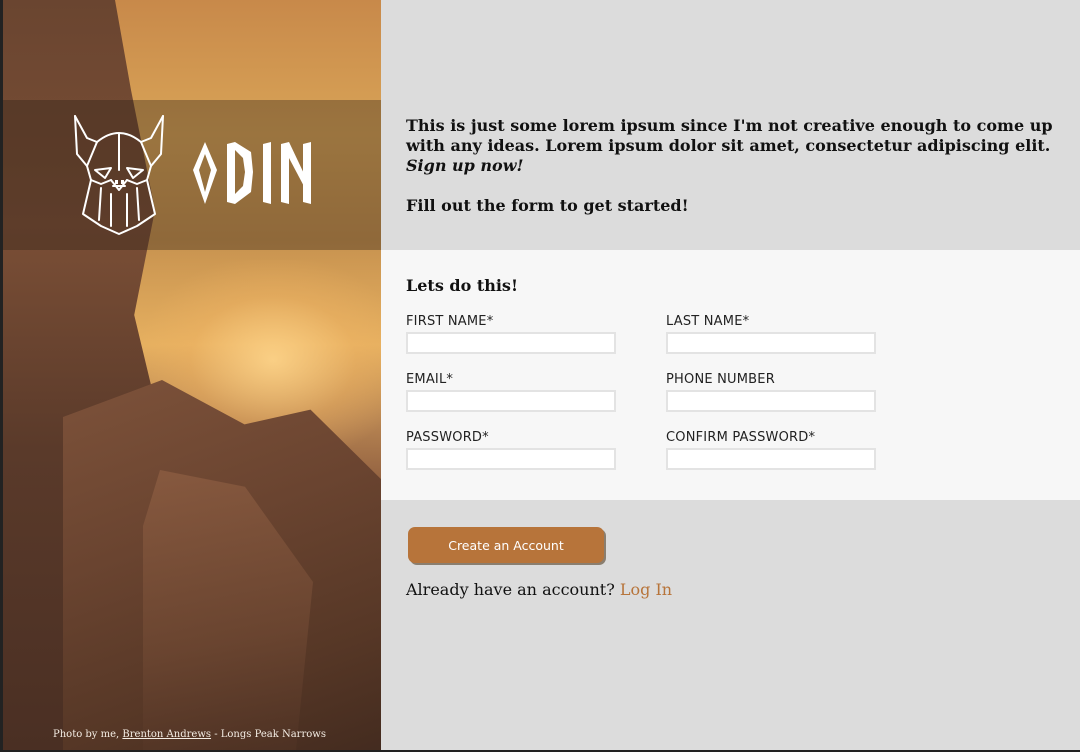 The width and height of the screenshot is (1080, 752). What do you see at coordinates (192, 175) in the screenshot?
I see `logo-banner` at bounding box center [192, 175].